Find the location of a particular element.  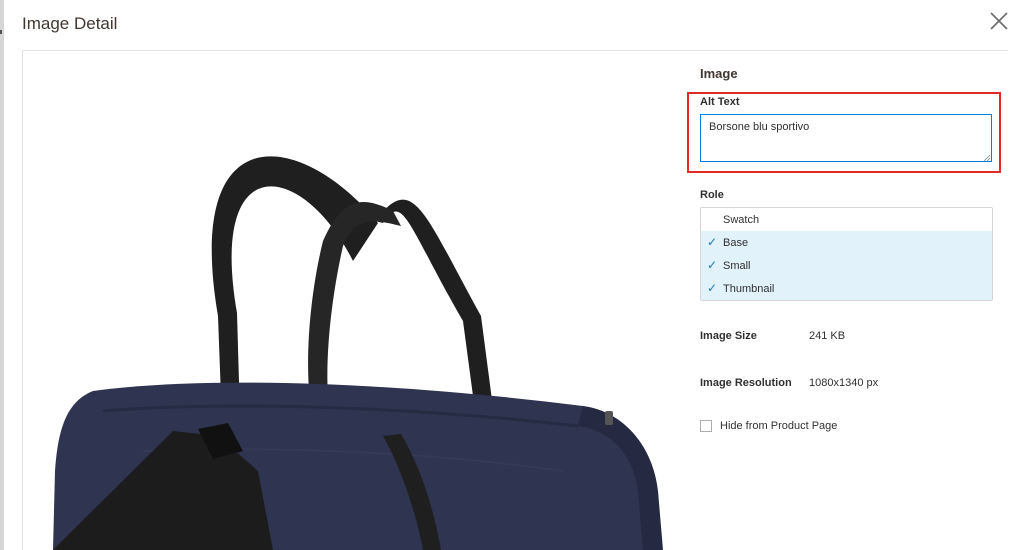

background-page-edge is located at coordinates (2, 275).